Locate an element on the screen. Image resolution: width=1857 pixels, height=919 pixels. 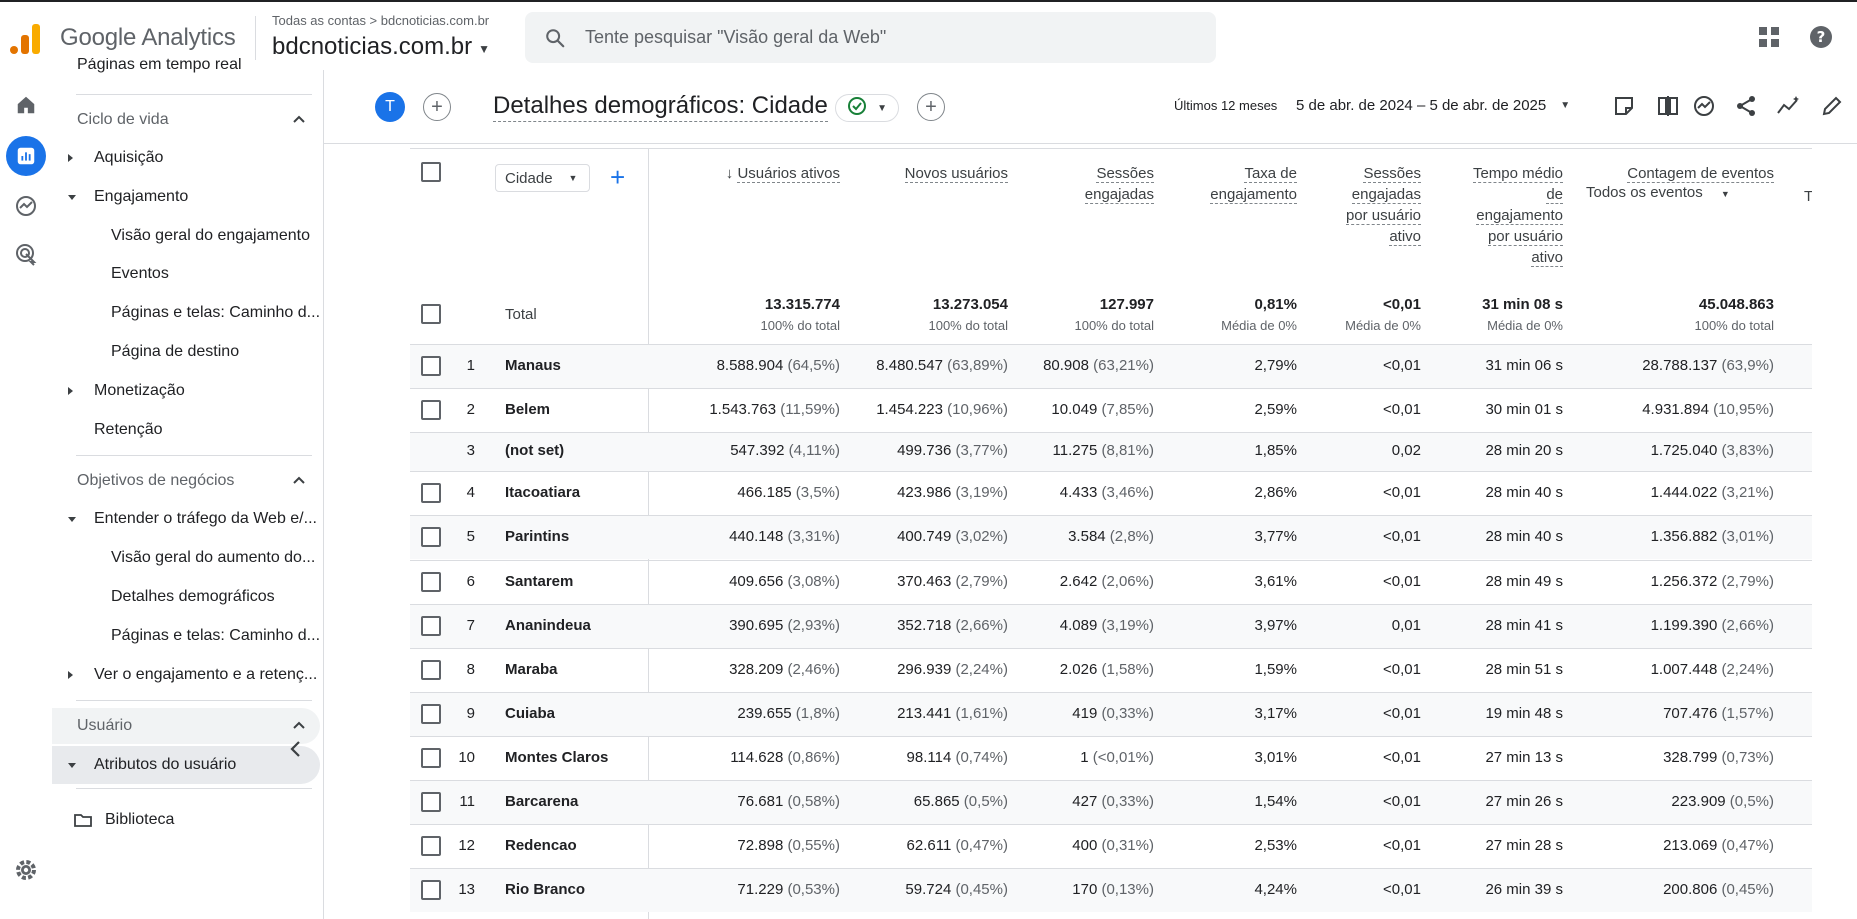
search-input is located at coordinates (885, 37).